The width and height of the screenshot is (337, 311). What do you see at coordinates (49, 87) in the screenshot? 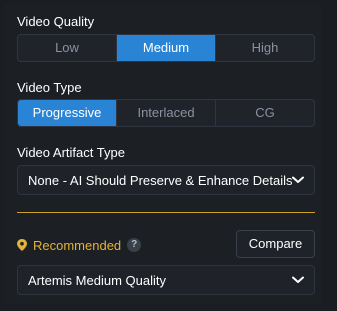
I see `video-type-label: Video Type` at bounding box center [49, 87].